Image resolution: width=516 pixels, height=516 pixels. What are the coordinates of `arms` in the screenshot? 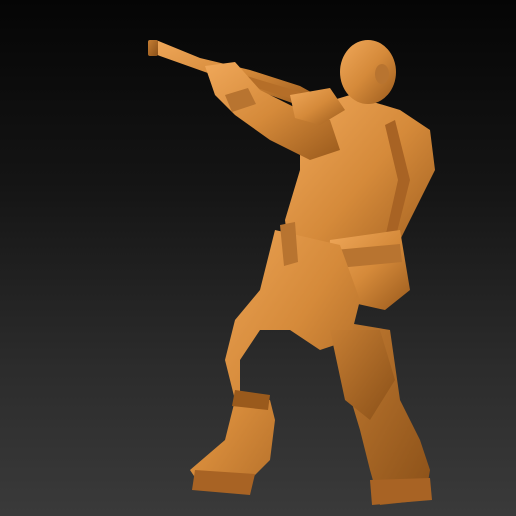 It's located at (275, 111).